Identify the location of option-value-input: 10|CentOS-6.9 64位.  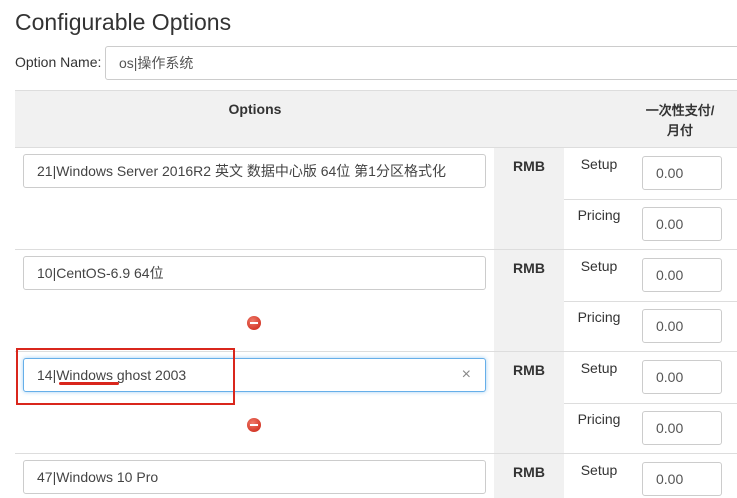
(254, 273).